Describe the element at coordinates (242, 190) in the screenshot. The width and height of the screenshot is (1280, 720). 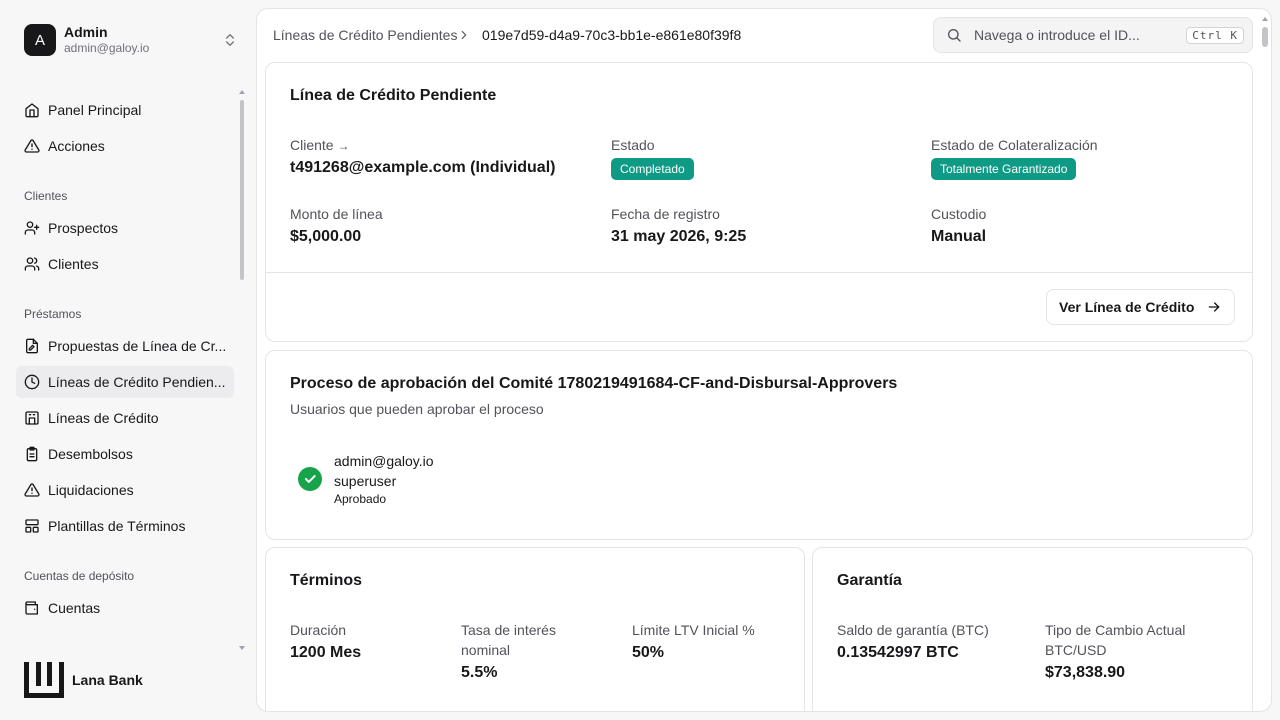
I see `sidebar-scroll-thumb` at that location.